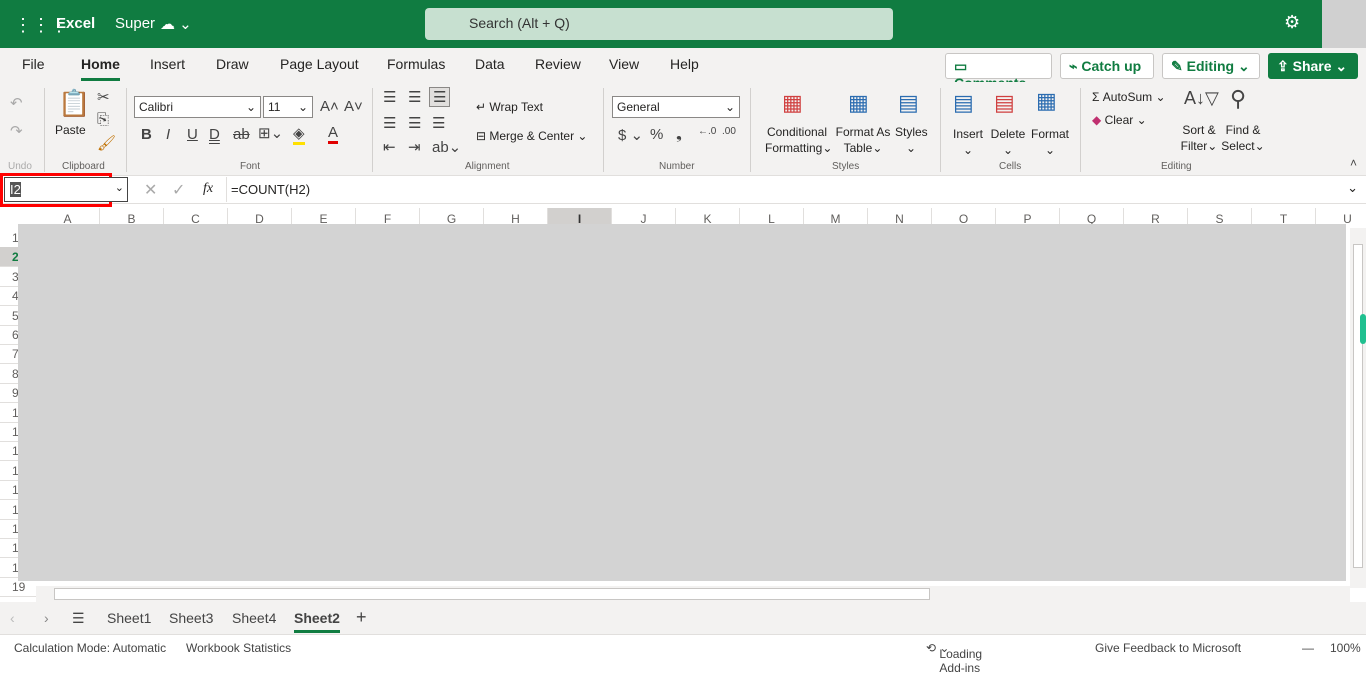 Image resolution: width=1366 pixels, height=675 pixels. Describe the element at coordinates (389, 147) in the screenshot. I see `decrease-indent-icon: ⇤` at that location.